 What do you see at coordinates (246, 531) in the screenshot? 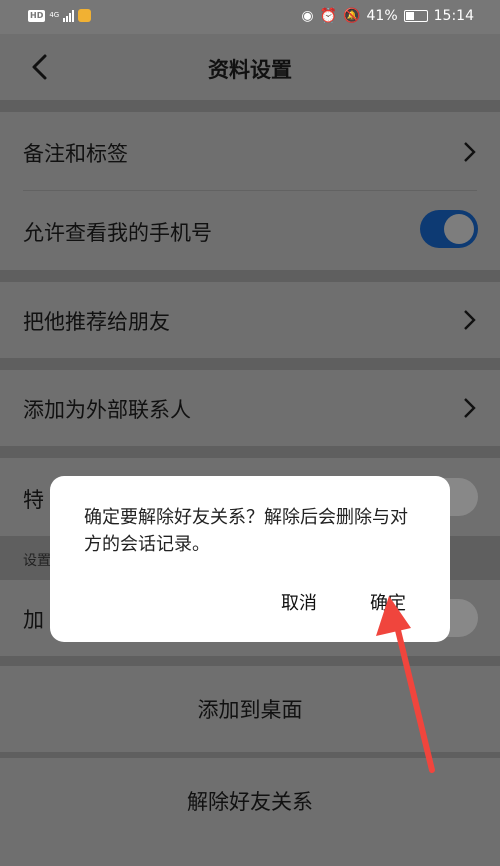
I see `dialog-message: 确定要解除好友关系？解除后会删除与对方的会话记录。` at bounding box center [246, 531].